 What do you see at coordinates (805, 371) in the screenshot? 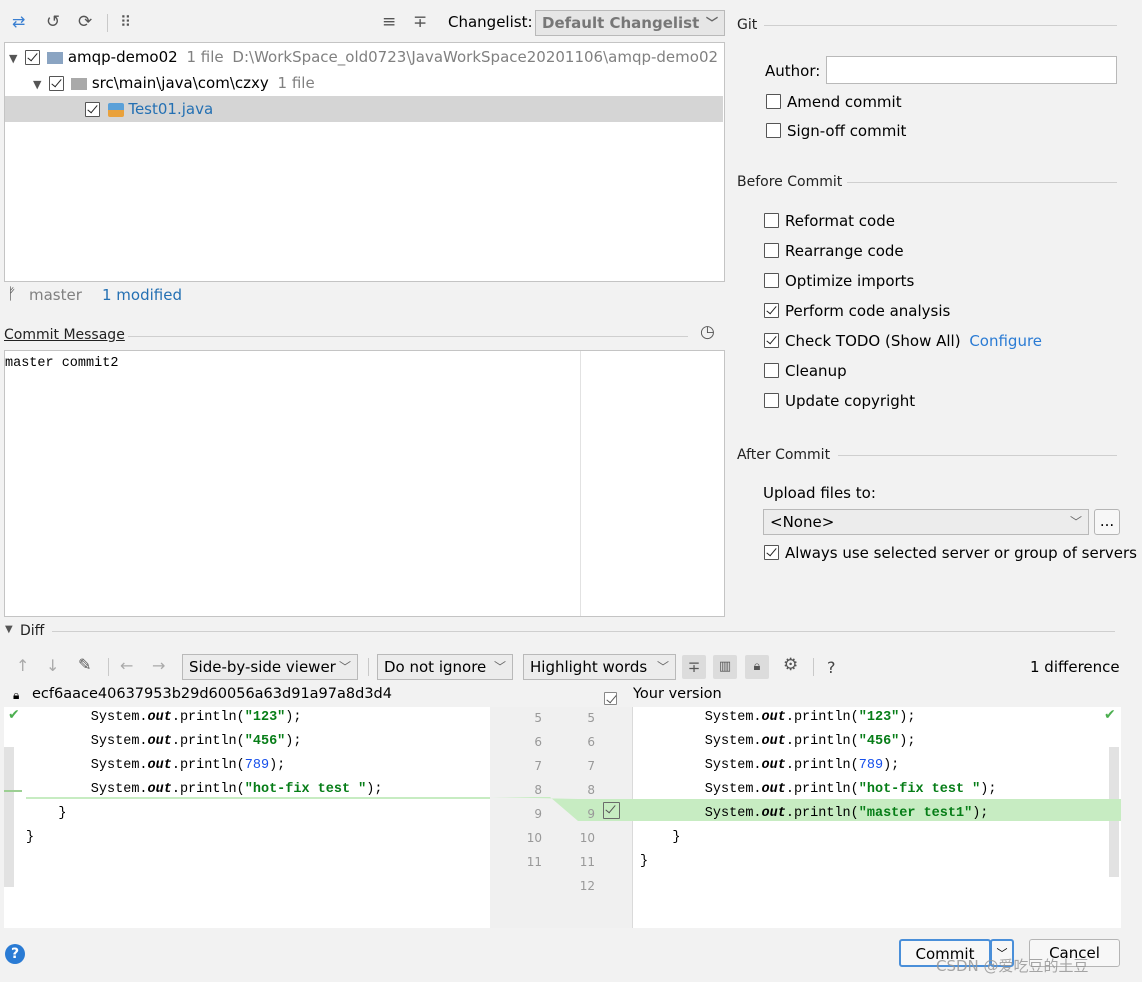
I see `cleanup-option: Cleanup` at bounding box center [805, 371].